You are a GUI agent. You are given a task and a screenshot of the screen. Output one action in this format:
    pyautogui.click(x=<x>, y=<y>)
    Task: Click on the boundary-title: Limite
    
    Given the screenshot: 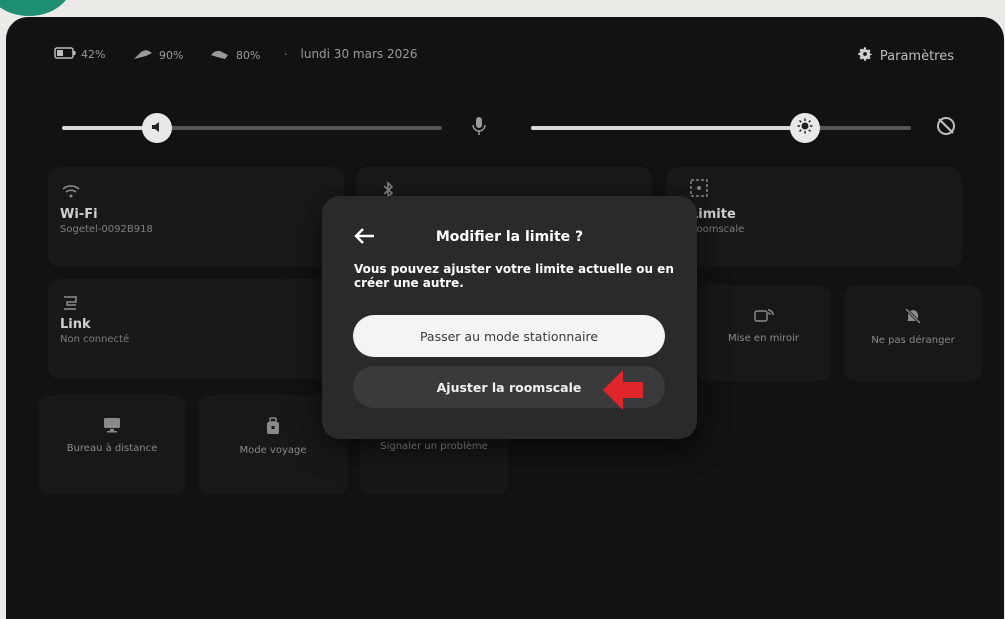 What is the action you would take?
    pyautogui.click(x=713, y=214)
    